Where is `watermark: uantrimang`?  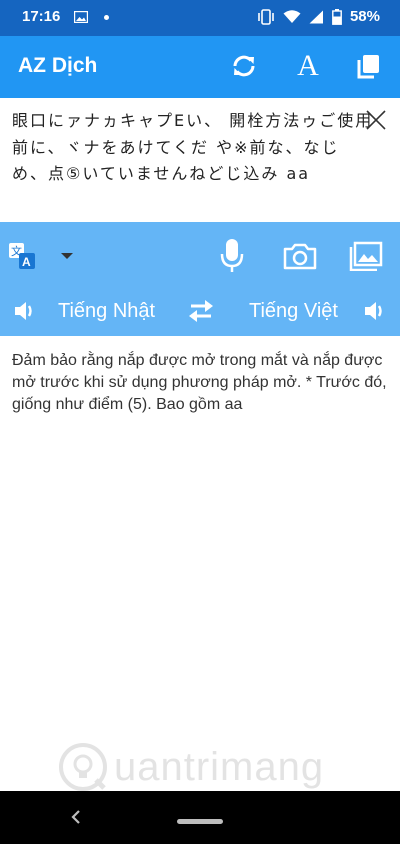 watermark: uantrimang is located at coordinates (191, 767).